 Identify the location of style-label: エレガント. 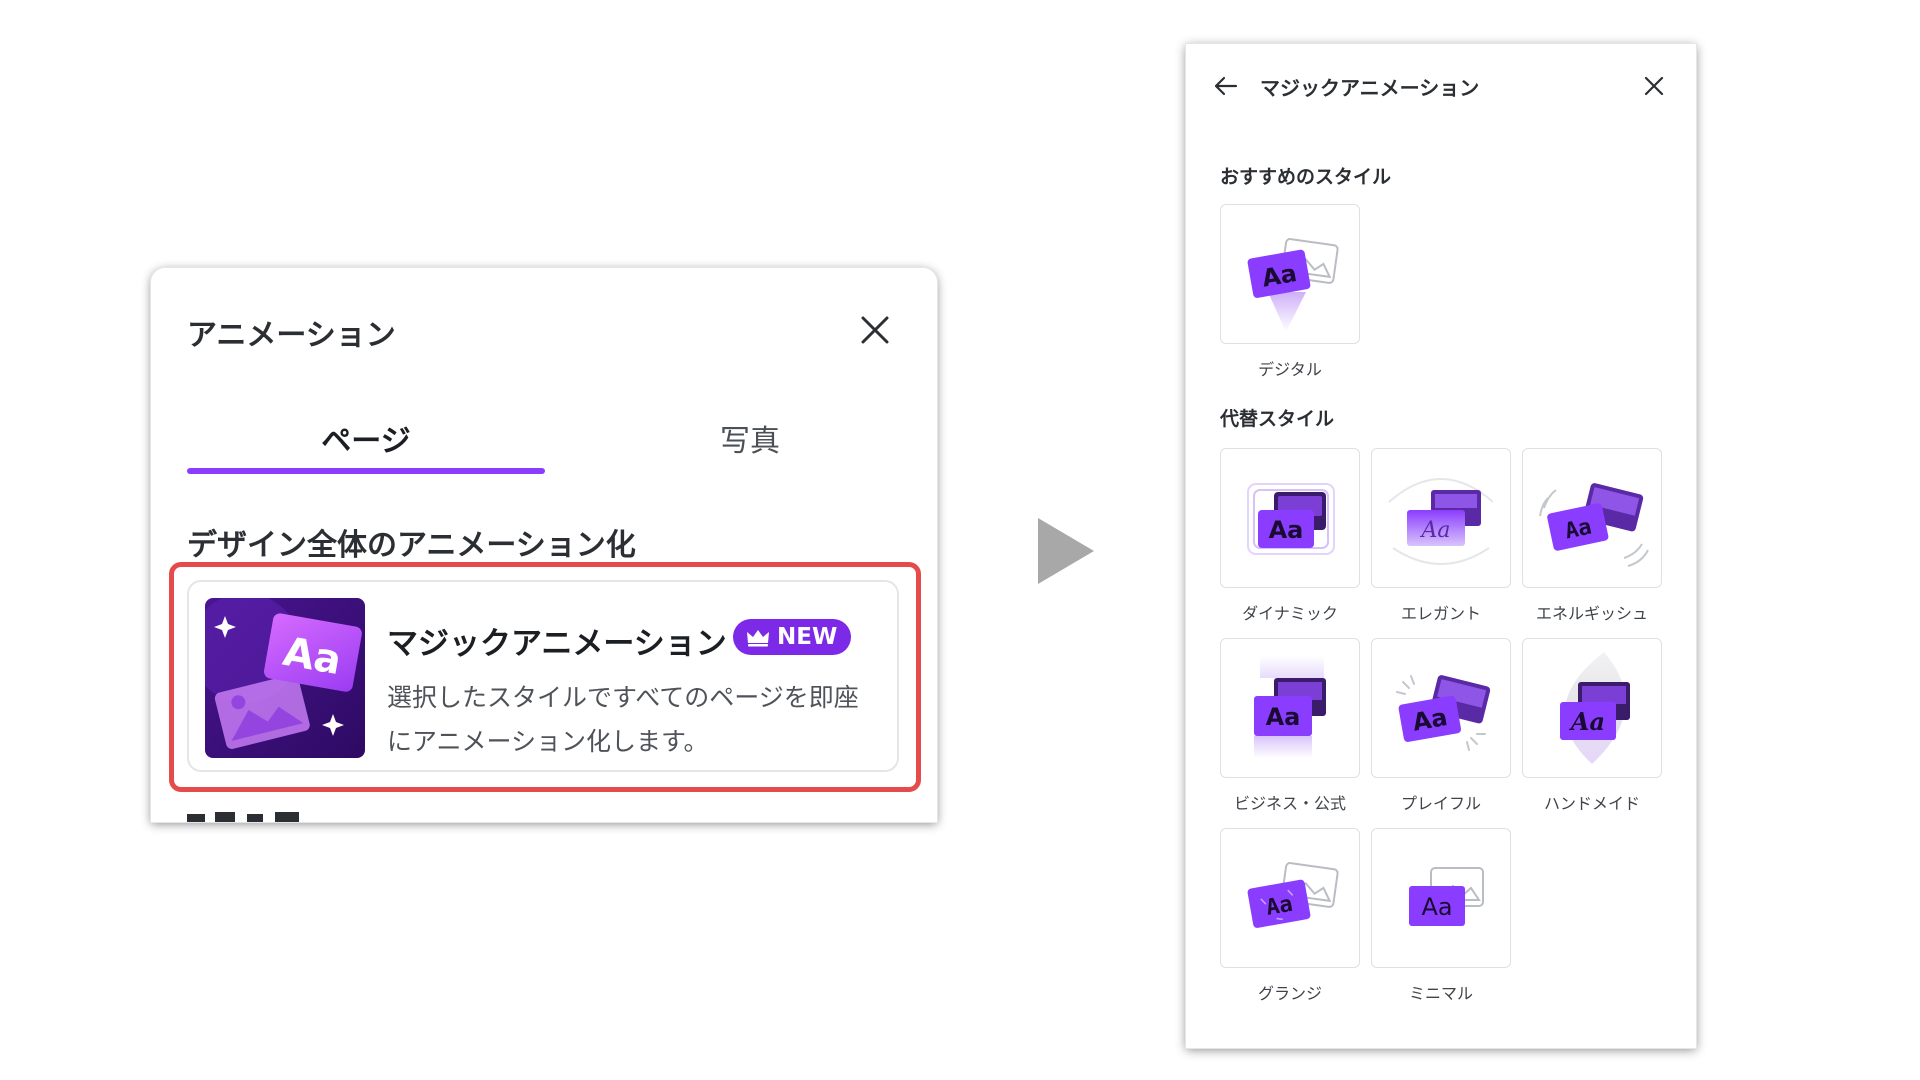
(1440, 613).